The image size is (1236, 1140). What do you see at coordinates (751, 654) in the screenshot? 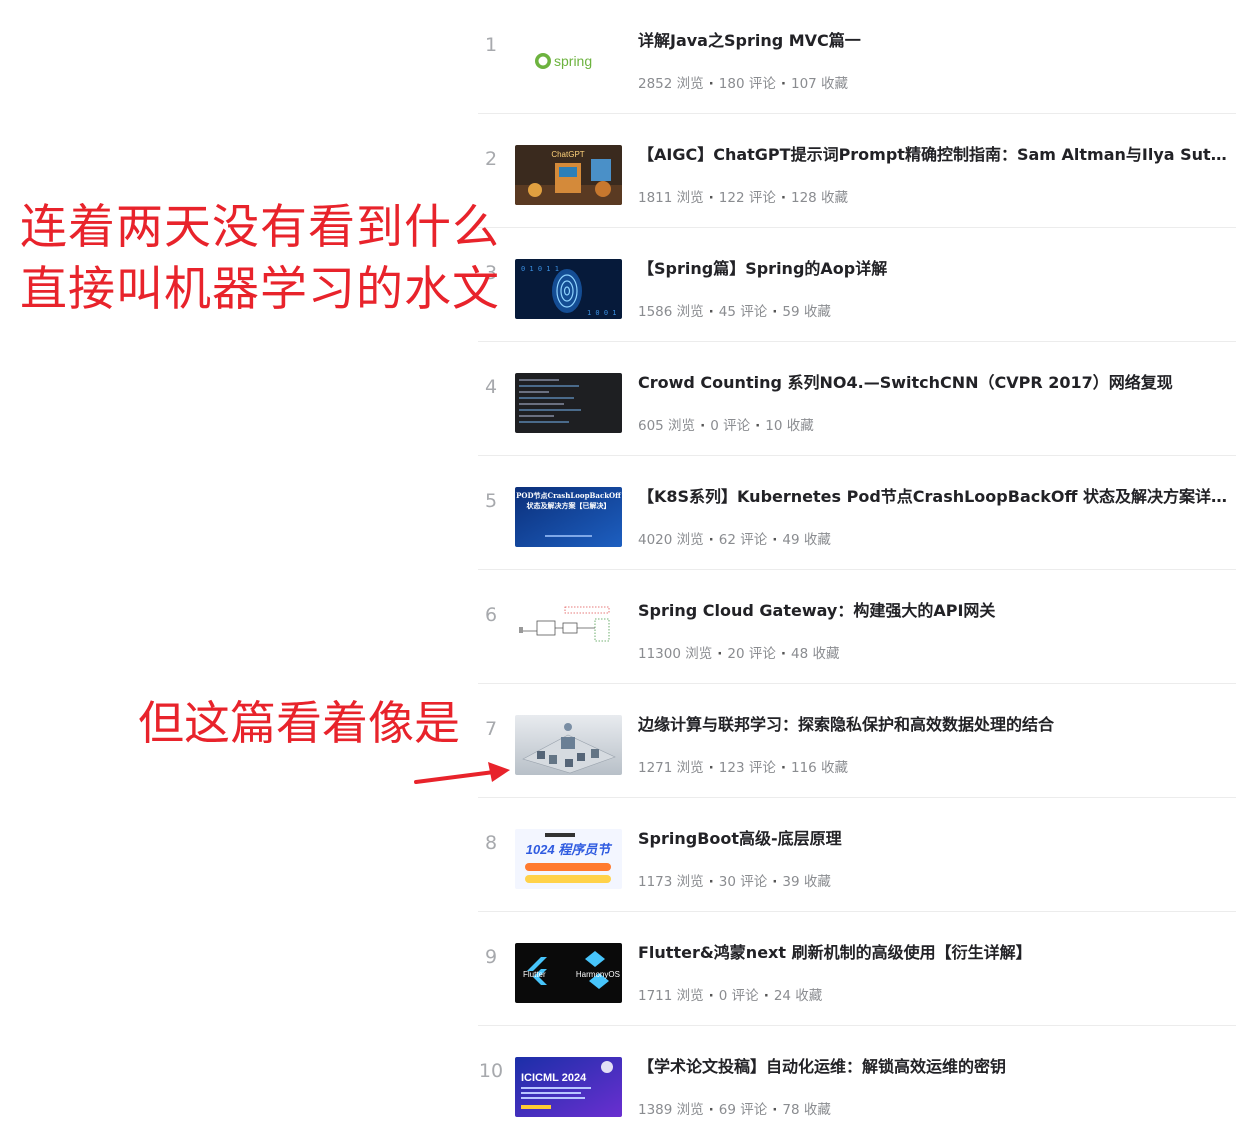
I see `comments-count: 20 评论` at bounding box center [751, 654].